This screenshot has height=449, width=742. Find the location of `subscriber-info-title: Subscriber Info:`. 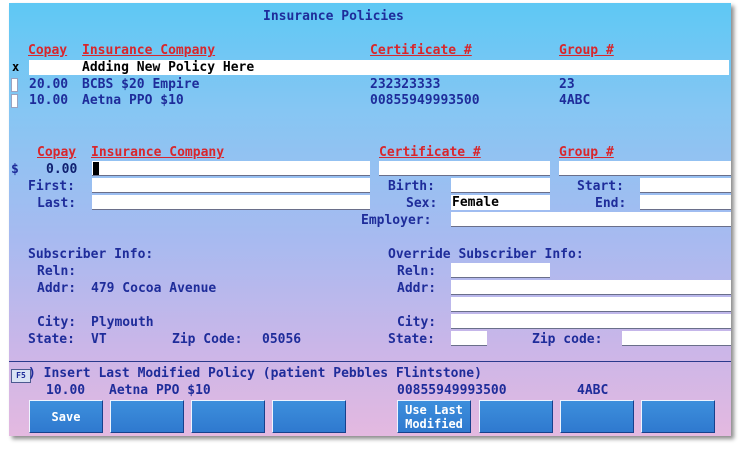

subscriber-info-title: Subscriber Info: is located at coordinates (91, 254).